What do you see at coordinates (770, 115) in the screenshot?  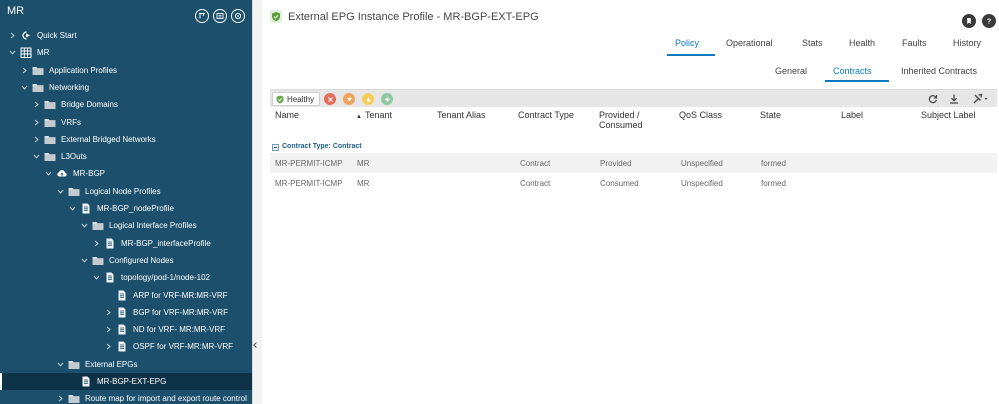 I see `column-header-state: State` at bounding box center [770, 115].